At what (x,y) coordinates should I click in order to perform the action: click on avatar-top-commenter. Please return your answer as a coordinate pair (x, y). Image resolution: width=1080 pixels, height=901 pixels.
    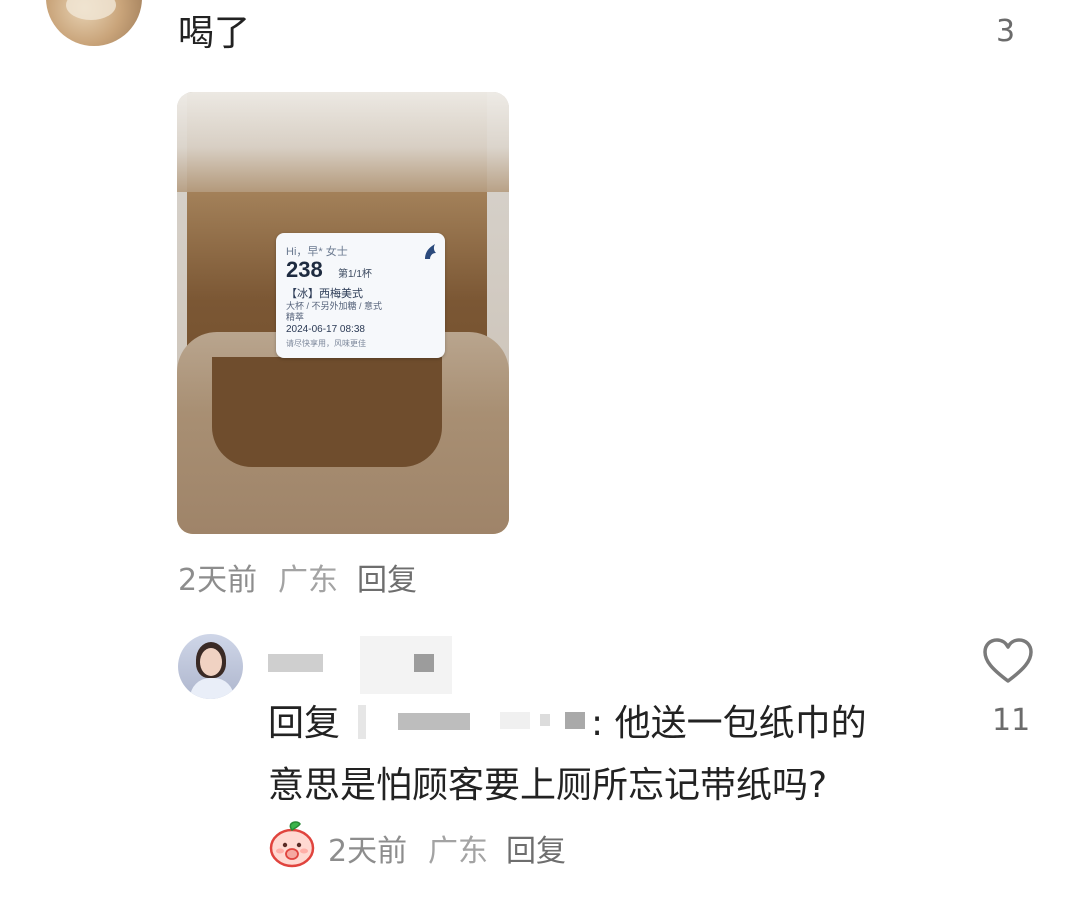
    Looking at the image, I should click on (94, 23).